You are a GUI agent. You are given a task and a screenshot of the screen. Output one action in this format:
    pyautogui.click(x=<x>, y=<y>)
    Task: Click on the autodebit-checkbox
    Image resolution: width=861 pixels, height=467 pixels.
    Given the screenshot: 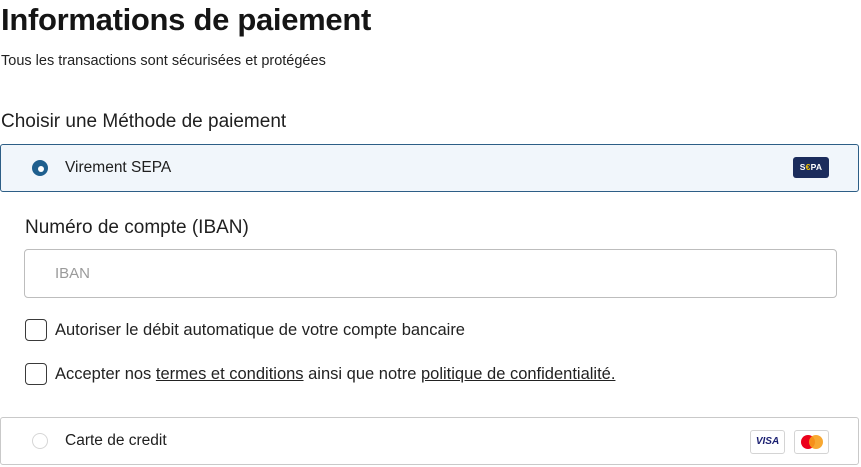 What is the action you would take?
    pyautogui.click(x=36, y=330)
    